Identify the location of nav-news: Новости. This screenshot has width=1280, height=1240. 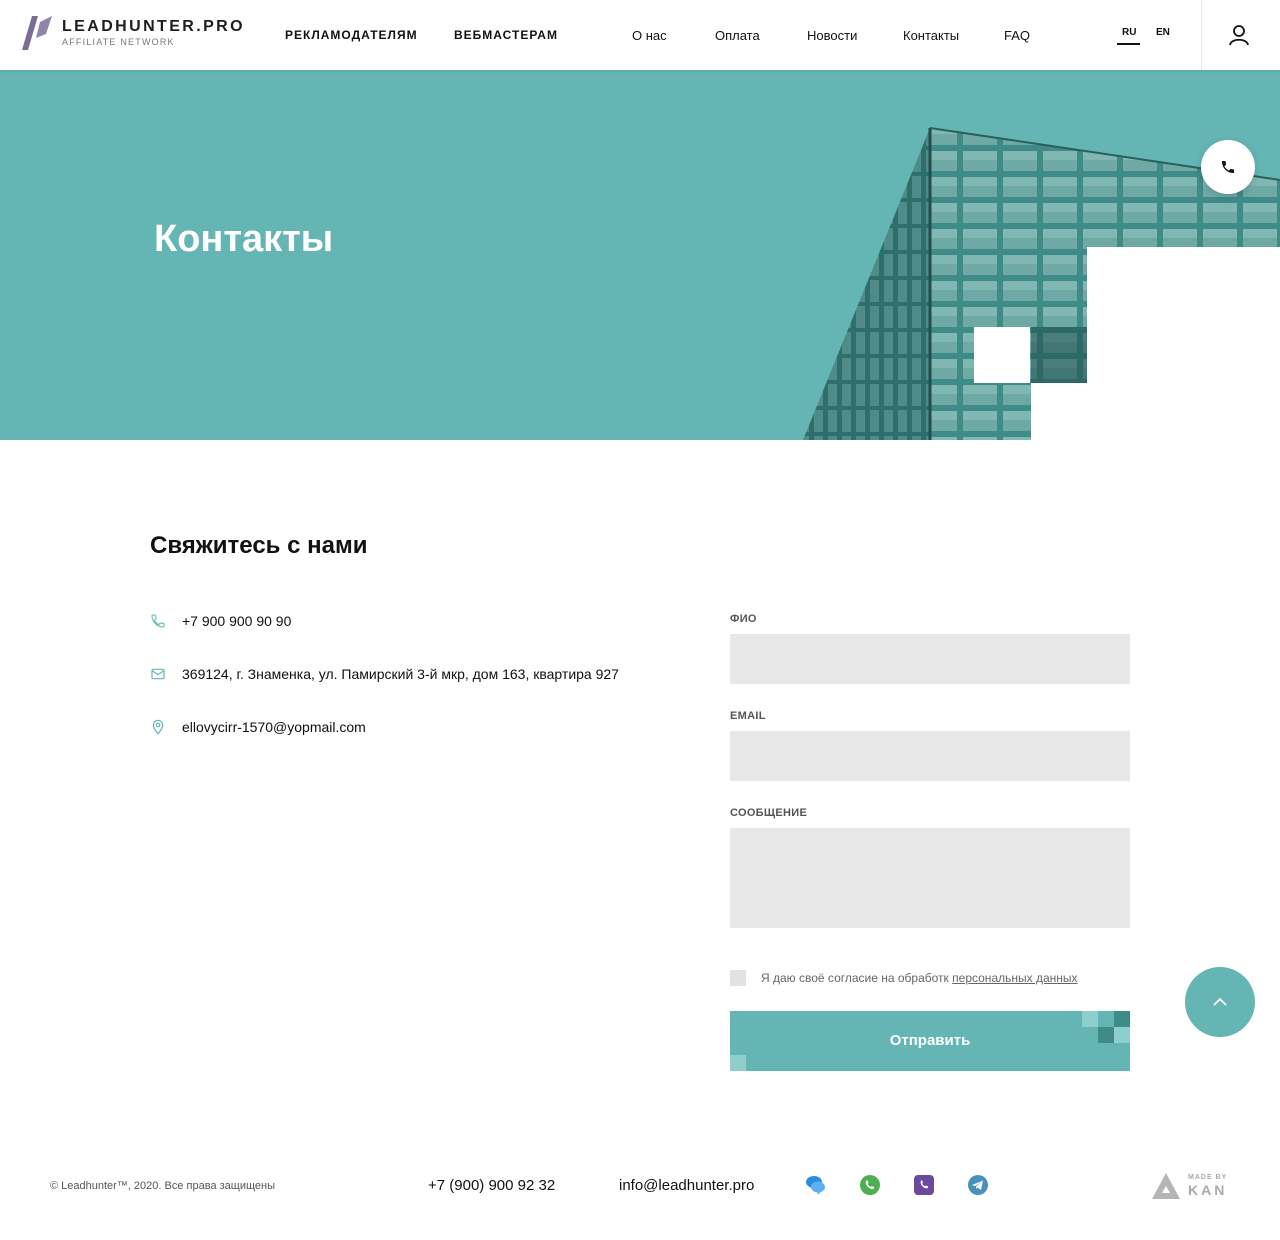
(832, 35).